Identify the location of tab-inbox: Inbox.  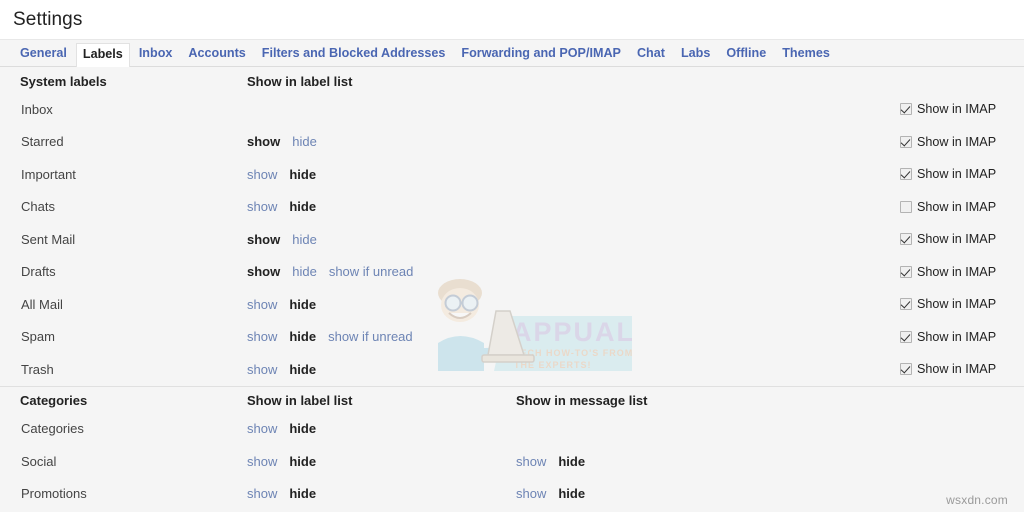
(156, 54).